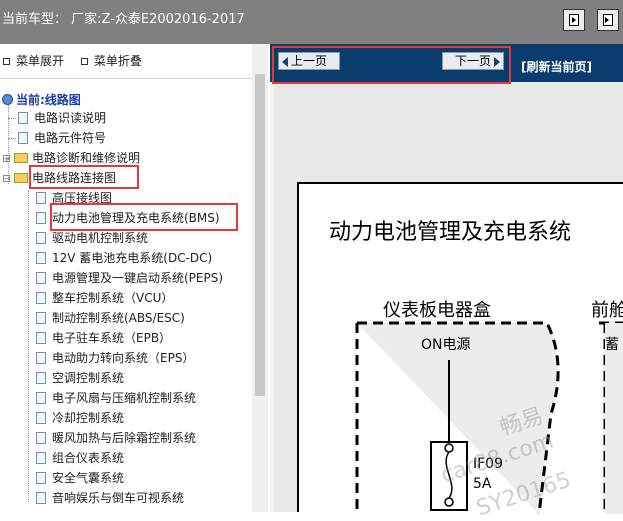 This screenshot has width=623, height=521. I want to click on expand-icon, so click(6, 61).